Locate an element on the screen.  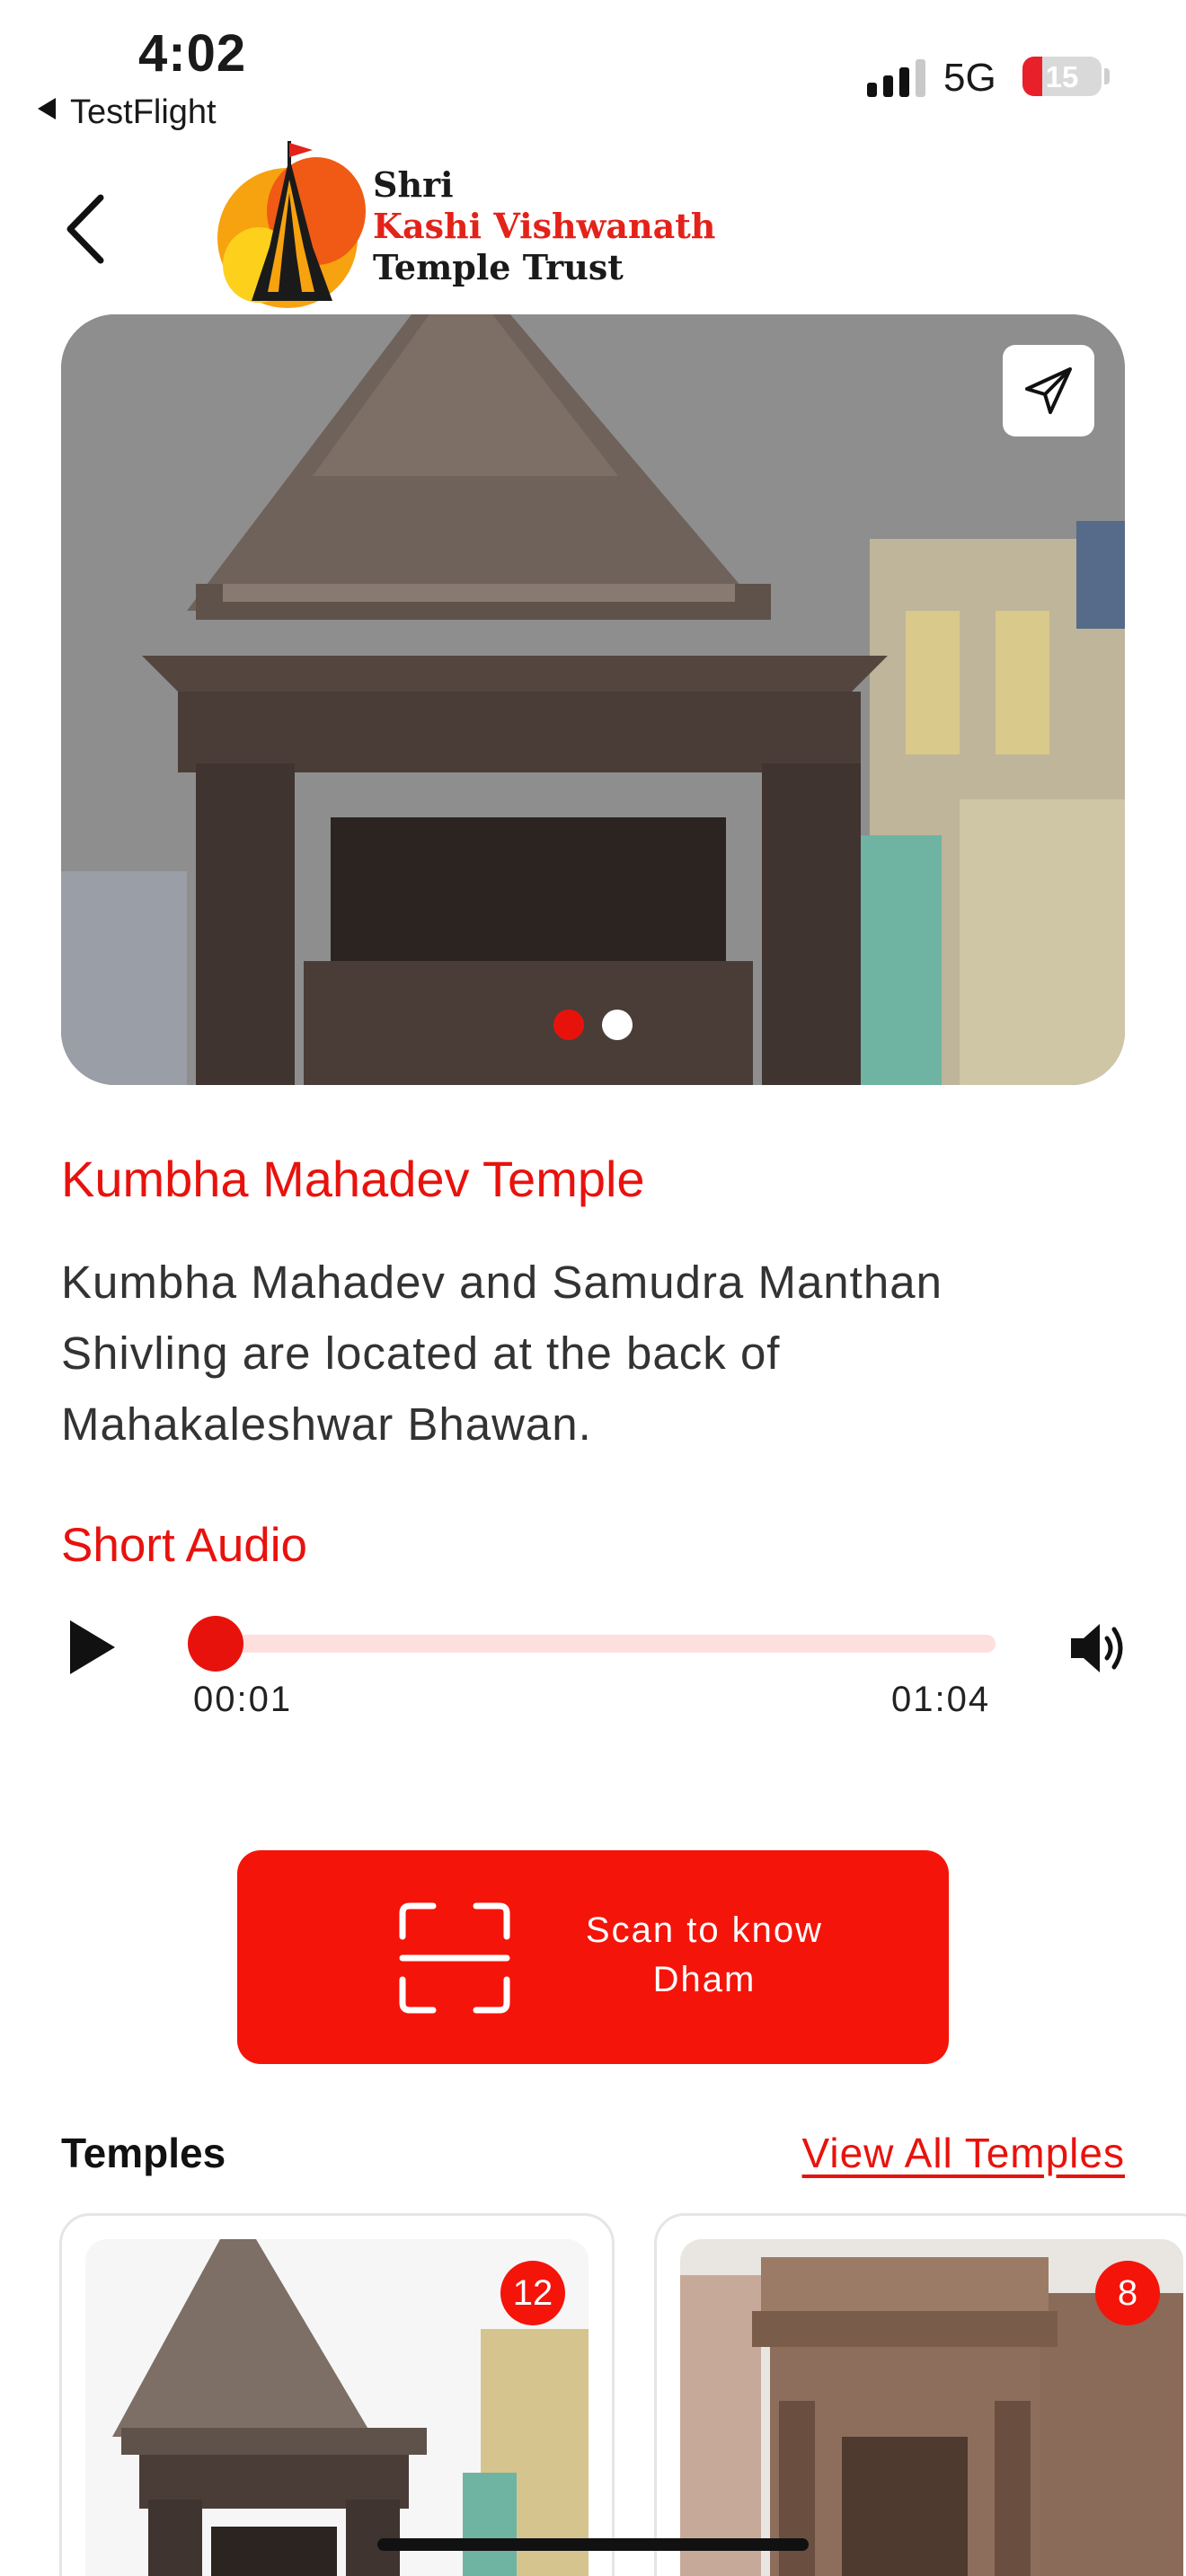
logo-line-kashi: Kashi Vishwanath is located at coordinates (544, 226).